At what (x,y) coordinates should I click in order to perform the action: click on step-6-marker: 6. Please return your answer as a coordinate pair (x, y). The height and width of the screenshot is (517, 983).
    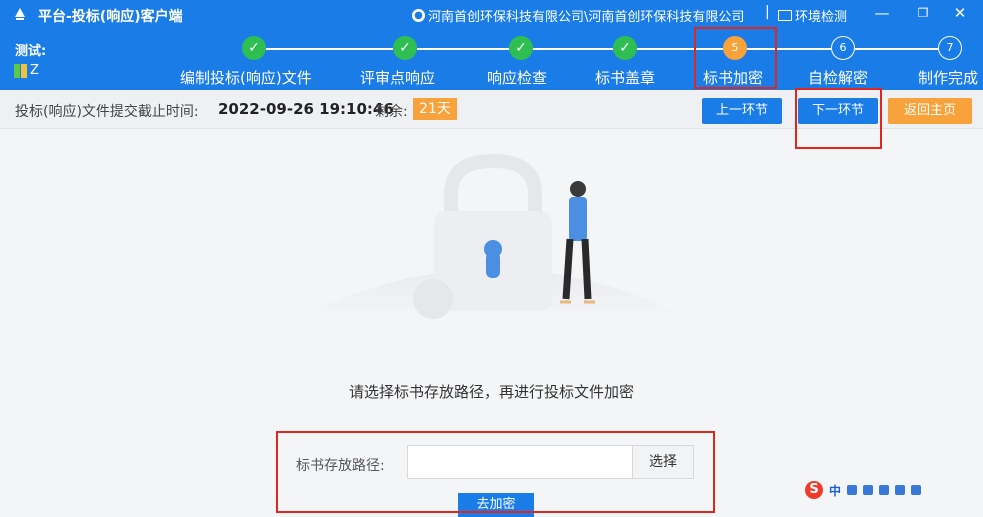
    Looking at the image, I should click on (843, 48).